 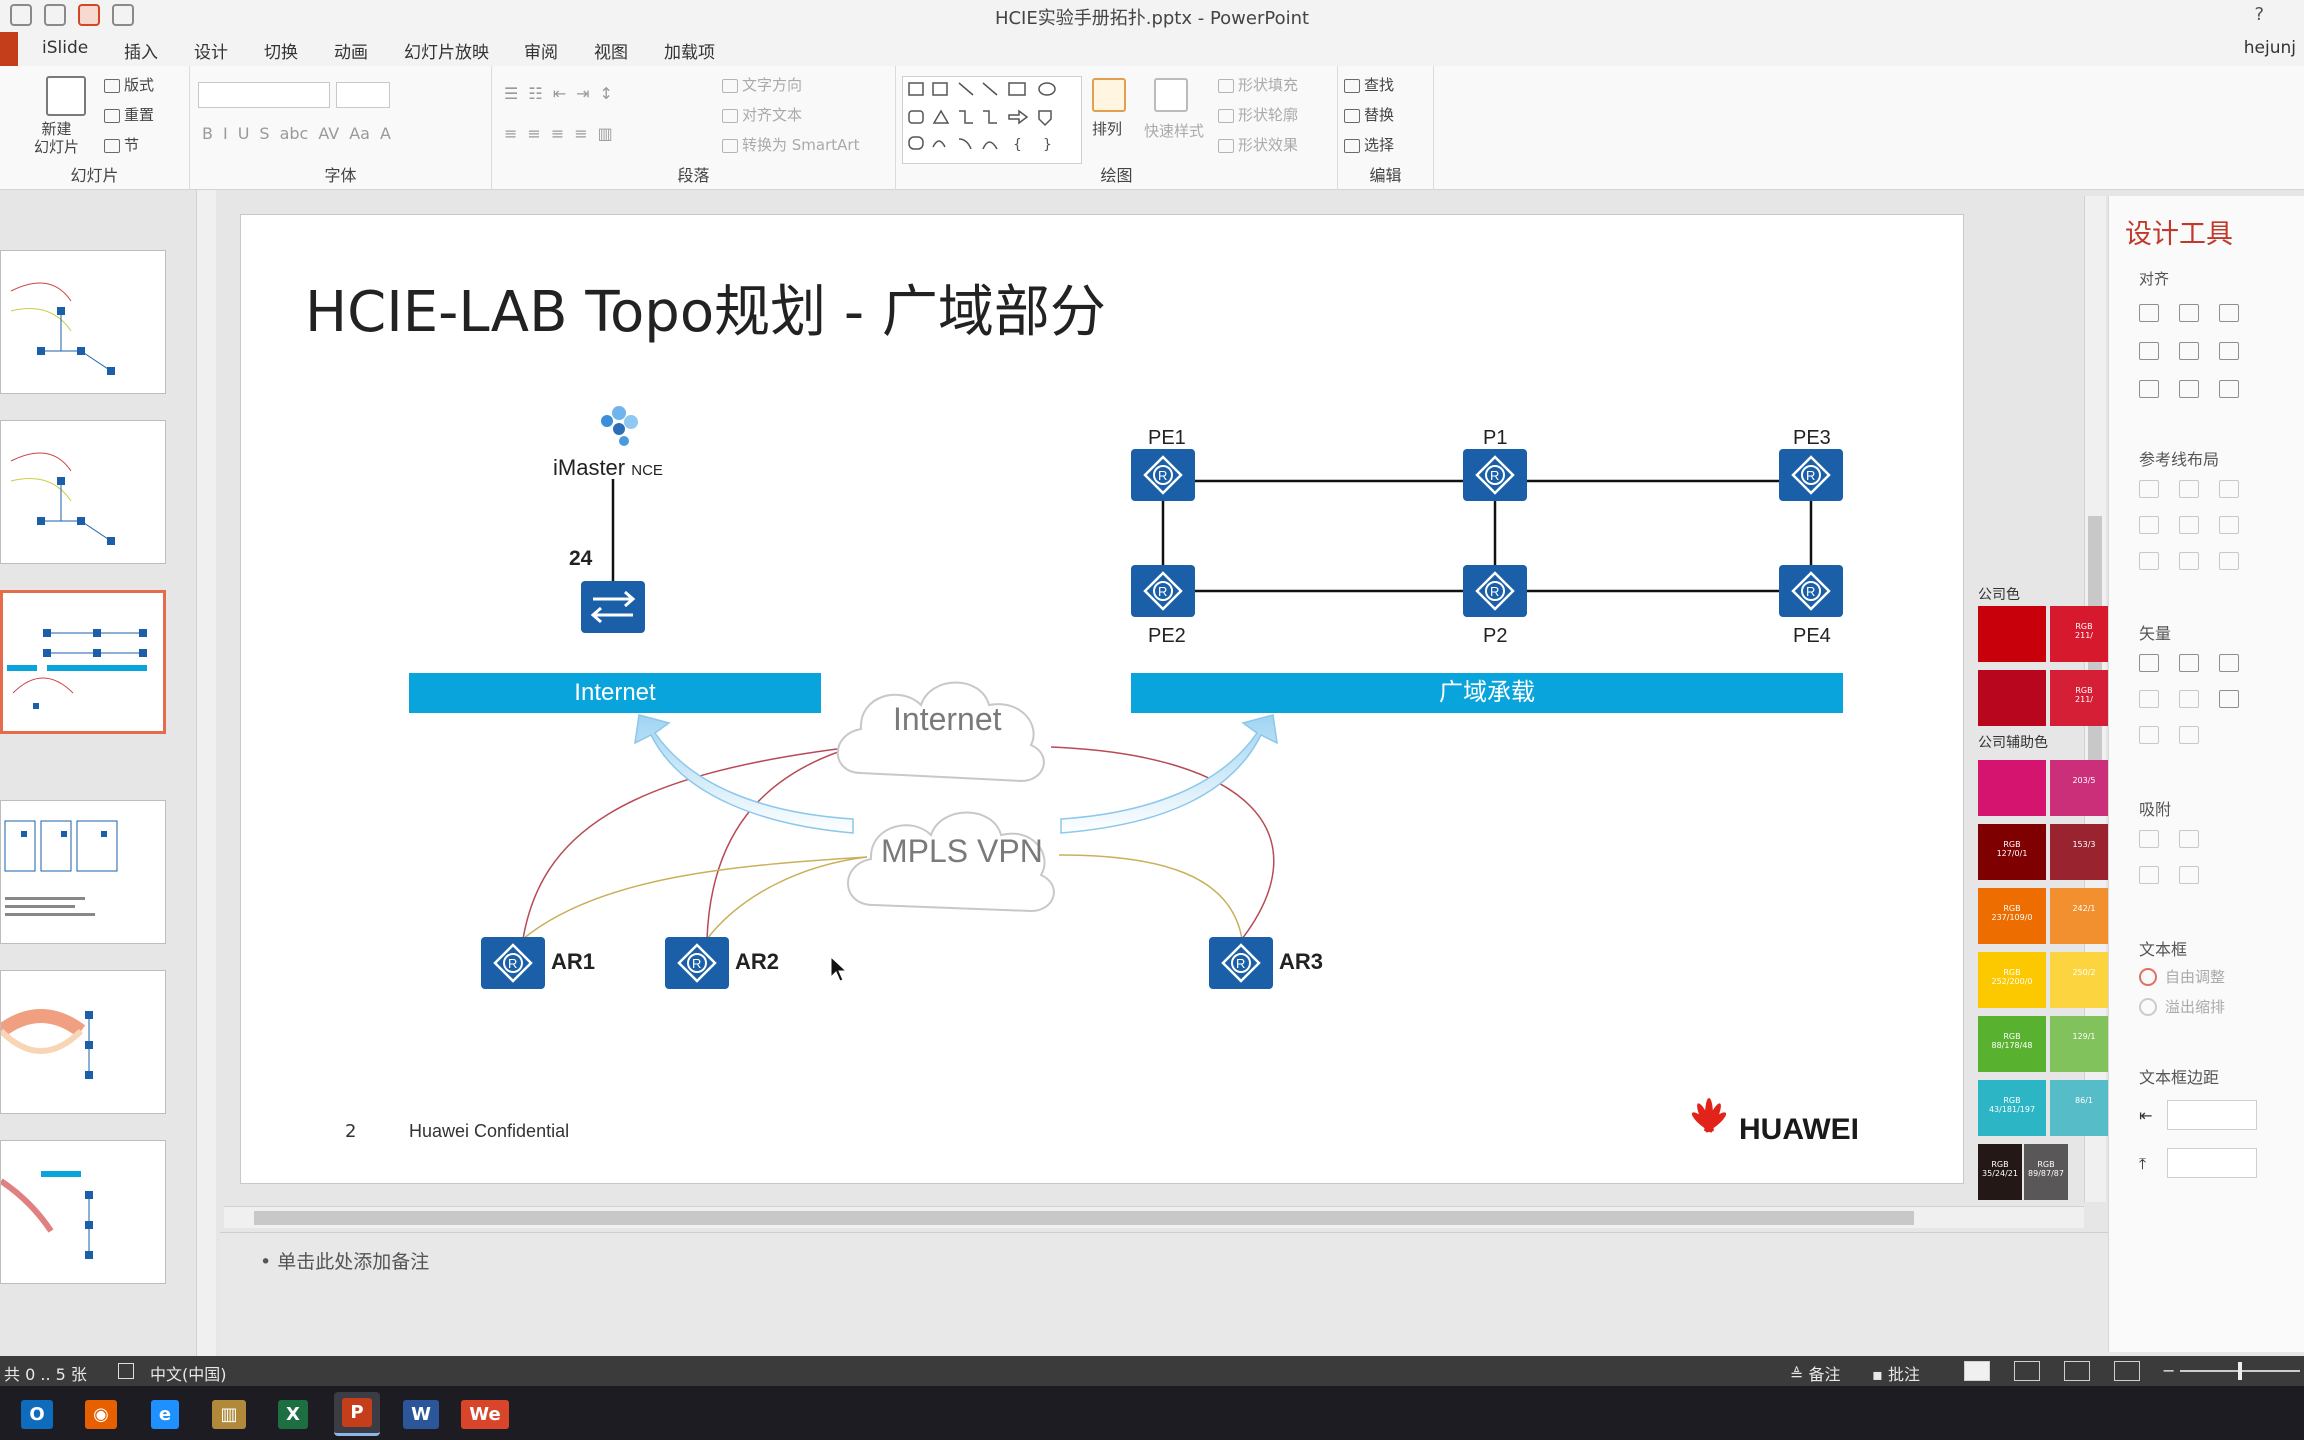 I want to click on line-spacing-icon: ↕, so click(x=606, y=93).